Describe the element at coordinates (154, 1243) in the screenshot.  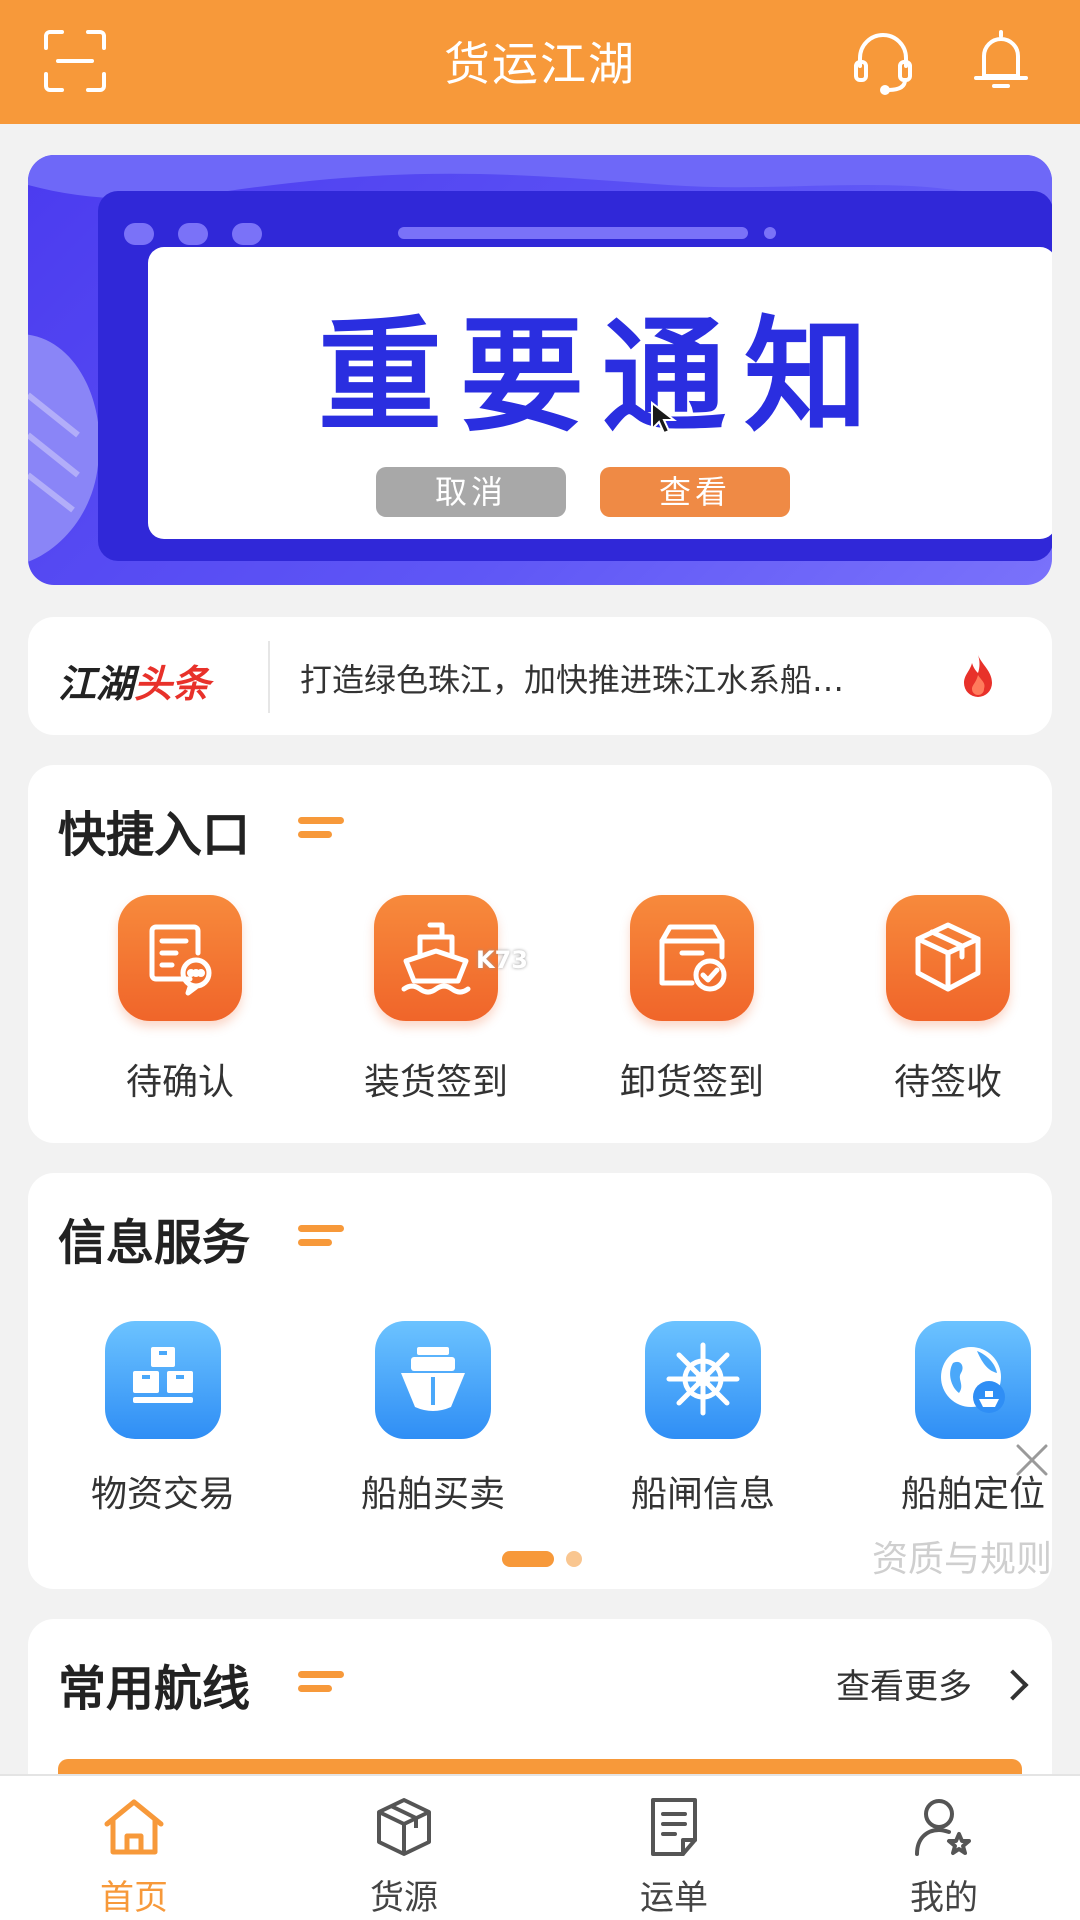
I see `section-title: 信息服务` at that location.